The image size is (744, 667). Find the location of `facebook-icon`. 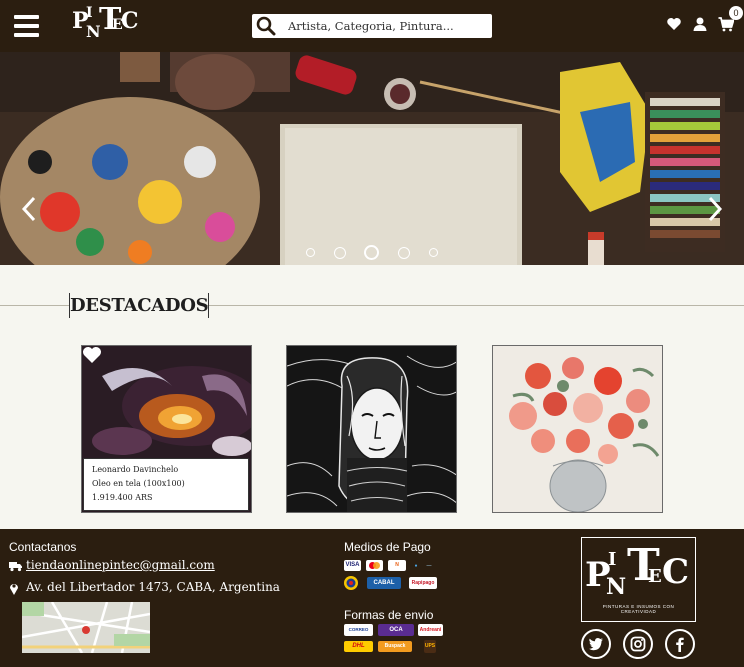

facebook-icon is located at coordinates (680, 644).